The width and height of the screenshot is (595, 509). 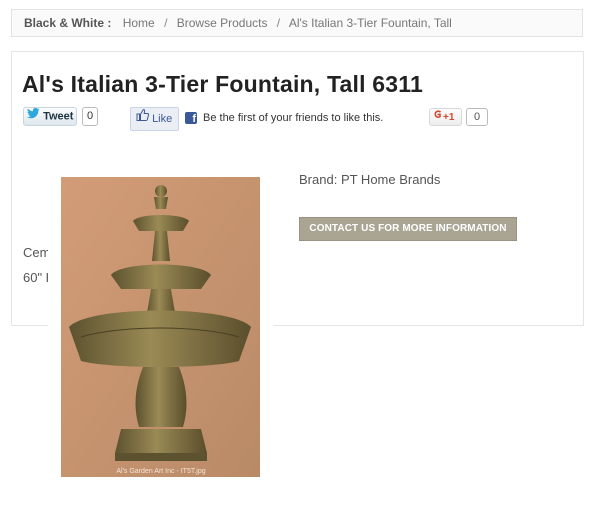 What do you see at coordinates (160, 471) in the screenshot?
I see `image-watermark: Al's Garden Art Inc - IT5T.jpg` at bounding box center [160, 471].